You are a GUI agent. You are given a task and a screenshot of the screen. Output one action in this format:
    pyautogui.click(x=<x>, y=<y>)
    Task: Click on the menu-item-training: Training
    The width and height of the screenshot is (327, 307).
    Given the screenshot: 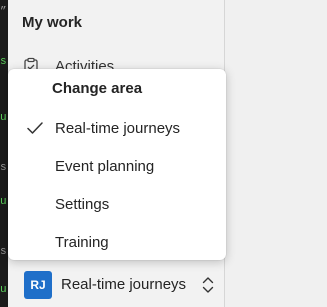 What is the action you would take?
    pyautogui.click(x=117, y=242)
    